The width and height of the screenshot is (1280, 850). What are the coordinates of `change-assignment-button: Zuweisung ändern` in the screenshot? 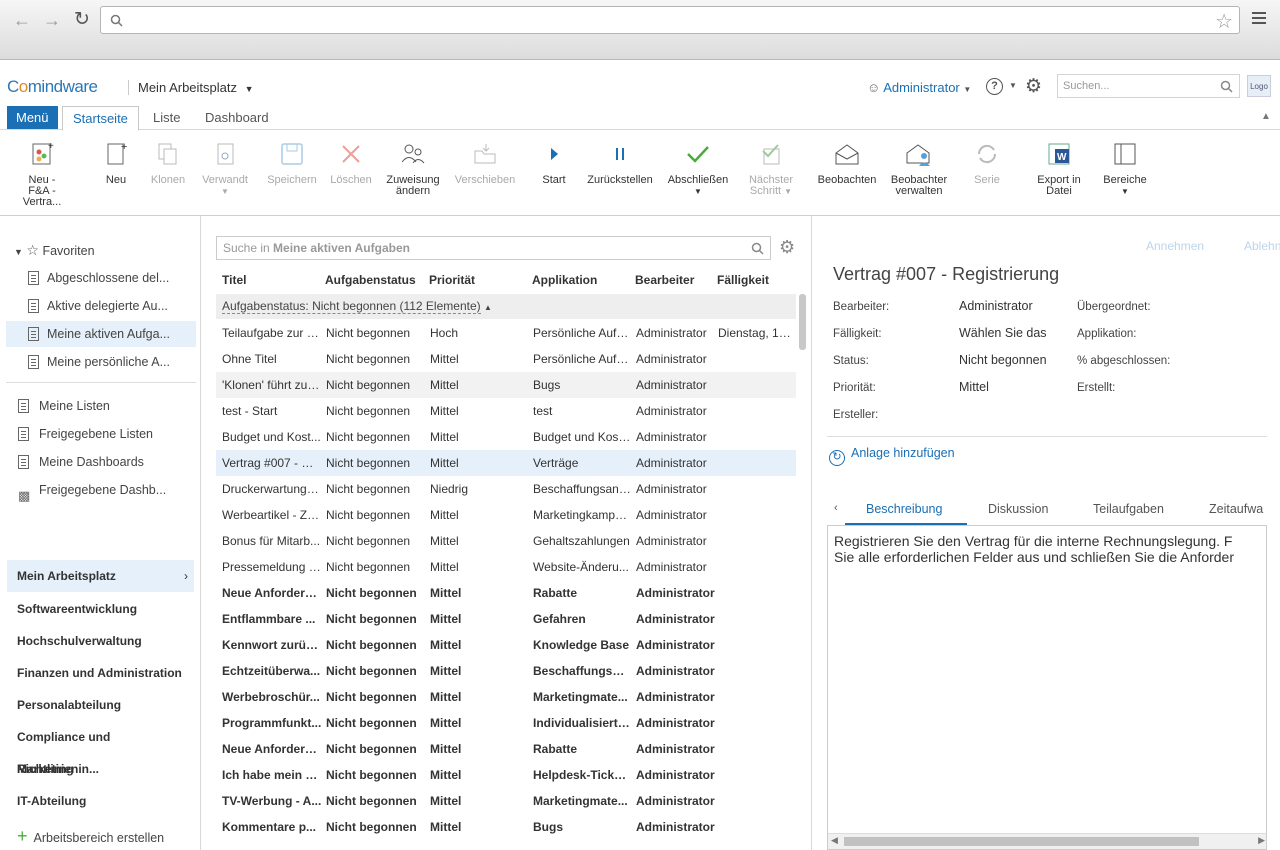 It's located at (413, 169).